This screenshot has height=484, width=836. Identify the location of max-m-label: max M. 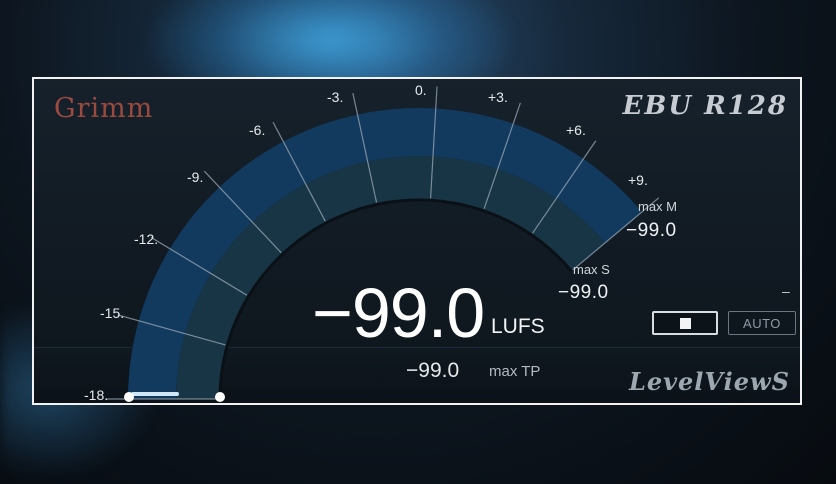
(657, 206).